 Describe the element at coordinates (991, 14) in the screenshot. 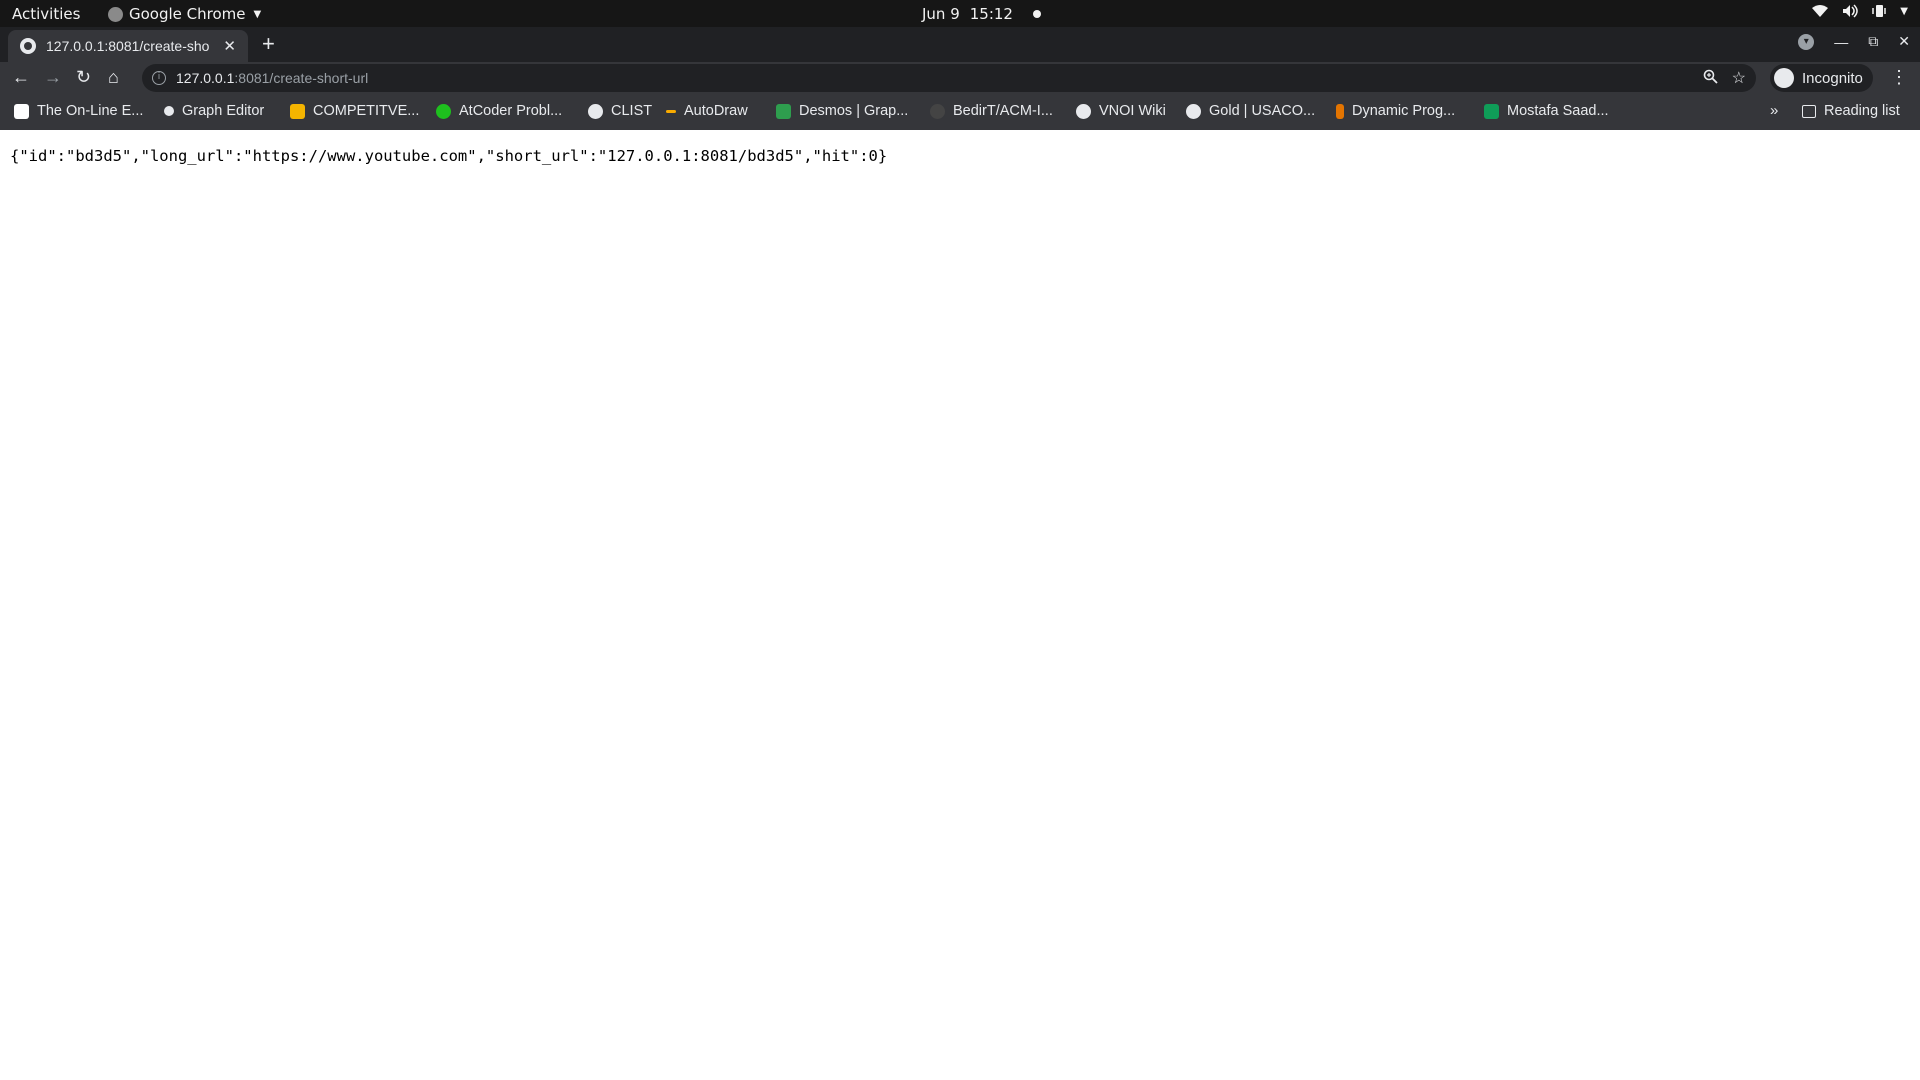

I see `clock-time: 15:12` at that location.